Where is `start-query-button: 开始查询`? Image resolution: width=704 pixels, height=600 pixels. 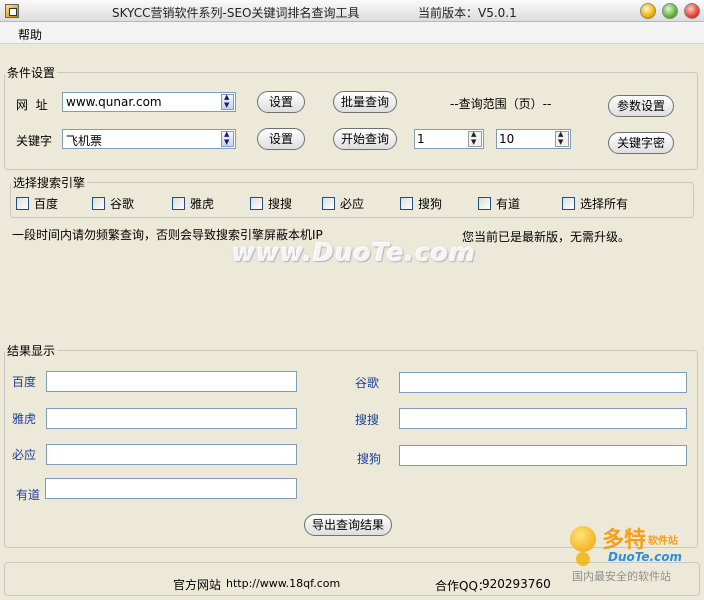
start-query-button: 开始查询 is located at coordinates (365, 139).